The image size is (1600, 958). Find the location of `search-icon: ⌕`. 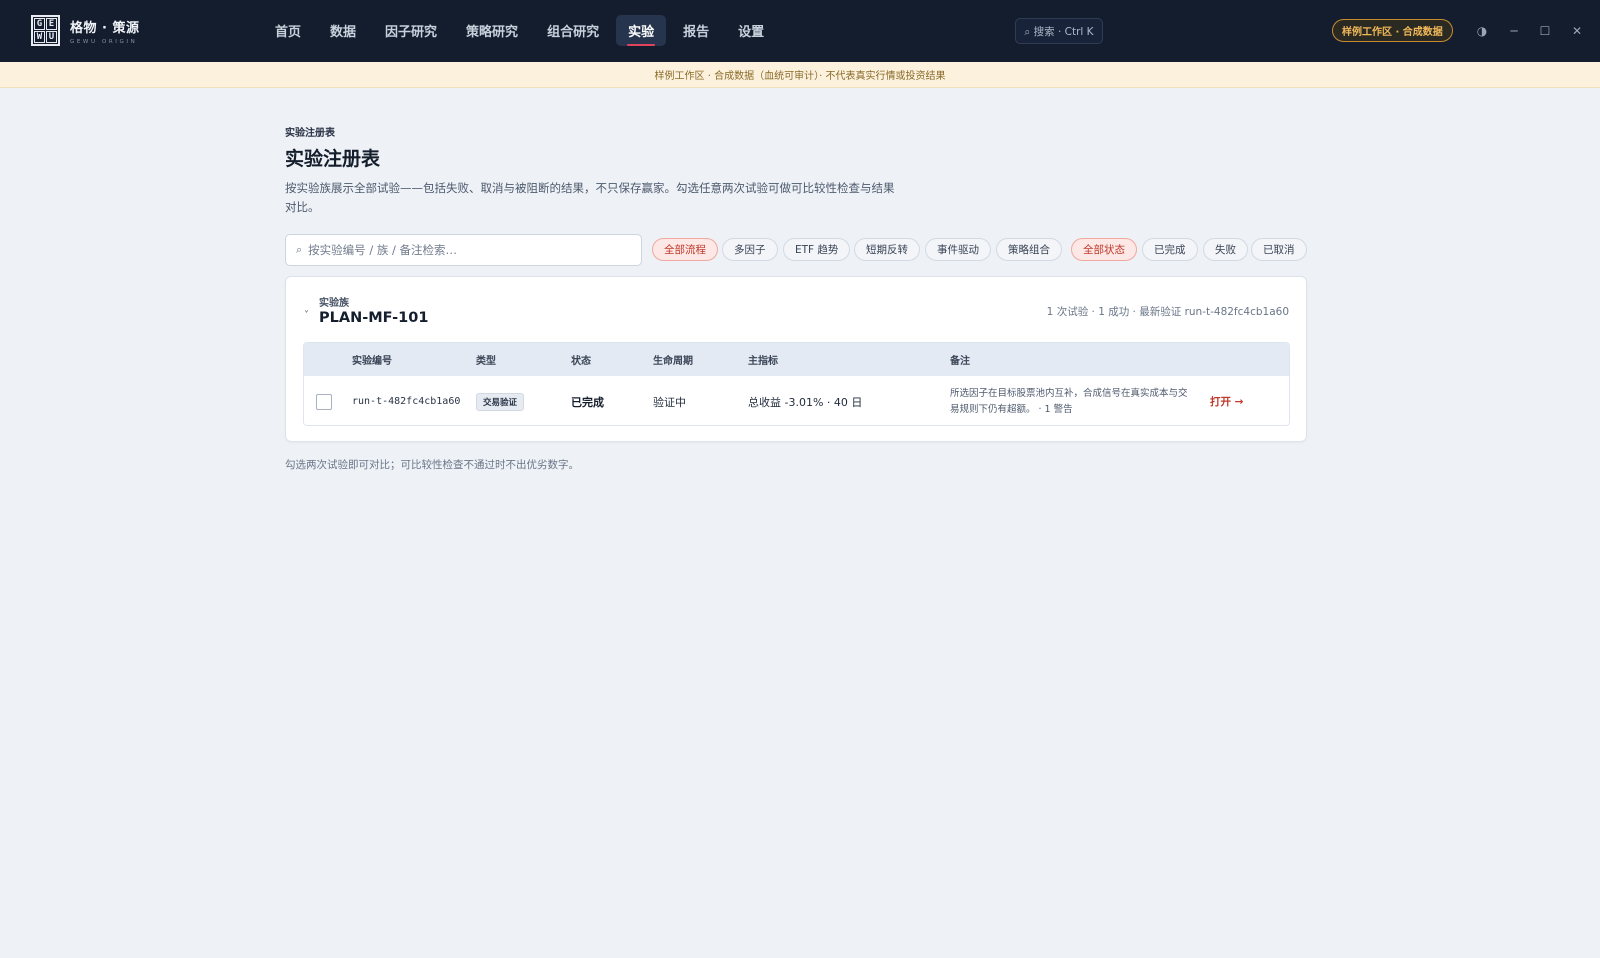

search-icon: ⌕ is located at coordinates (299, 249).